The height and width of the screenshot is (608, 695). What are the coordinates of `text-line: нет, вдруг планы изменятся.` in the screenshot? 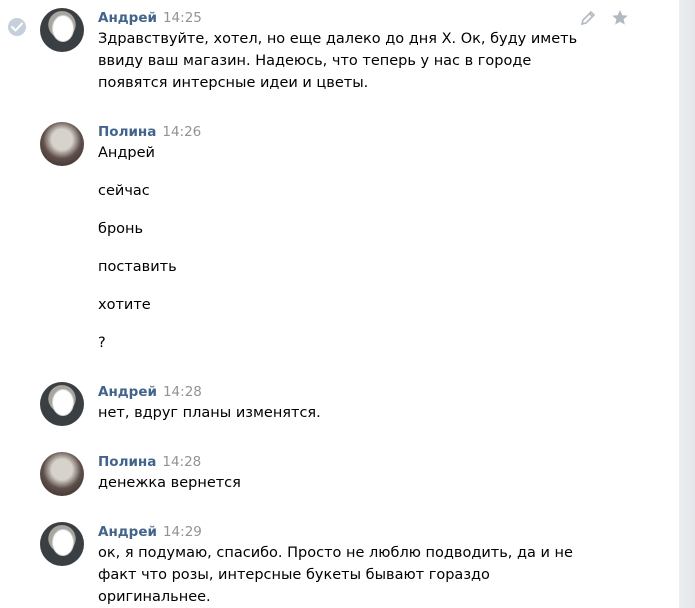 It's located at (209, 413).